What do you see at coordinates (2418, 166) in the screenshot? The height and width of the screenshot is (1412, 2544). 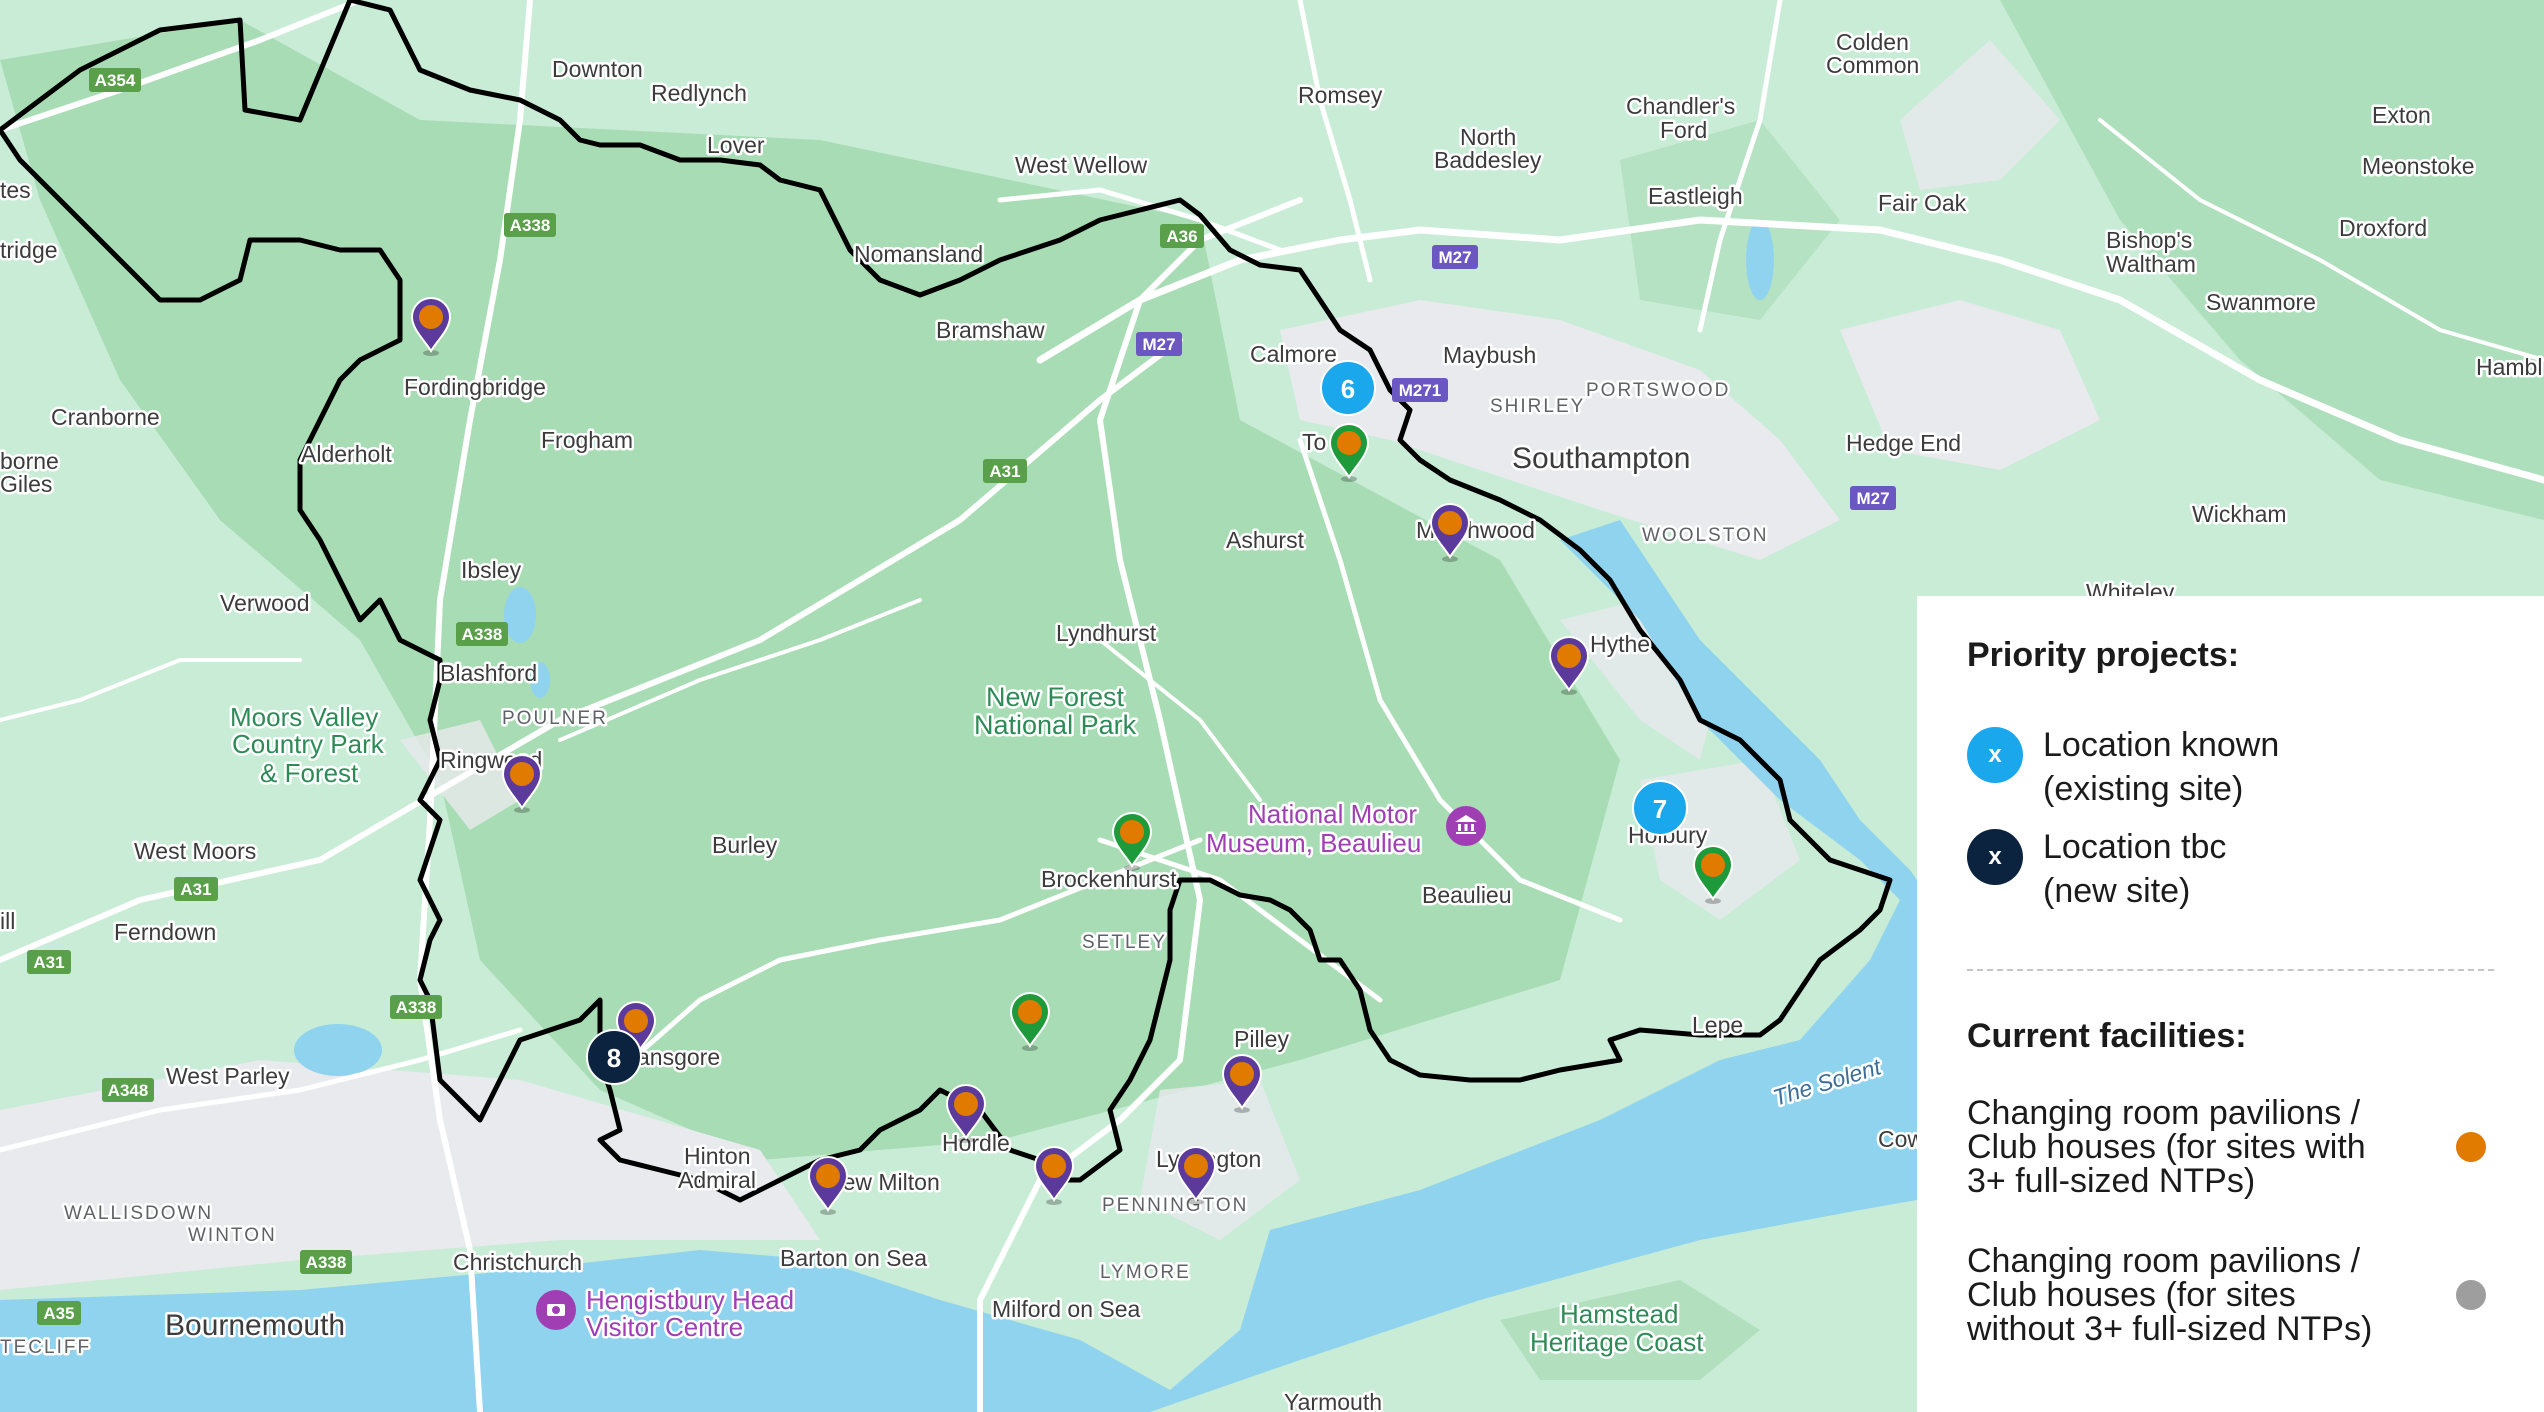 I see `label-meonstoke: Meonstoke` at bounding box center [2418, 166].